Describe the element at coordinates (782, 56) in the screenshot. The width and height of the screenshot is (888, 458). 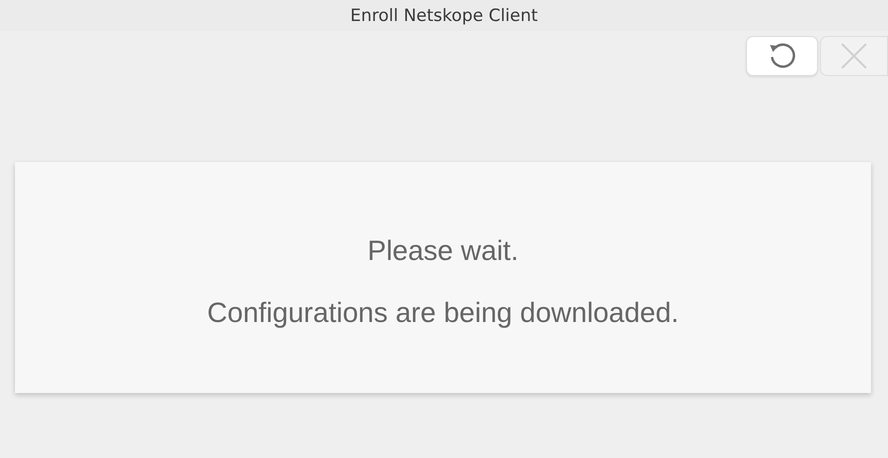
I see `refresh-button` at that location.